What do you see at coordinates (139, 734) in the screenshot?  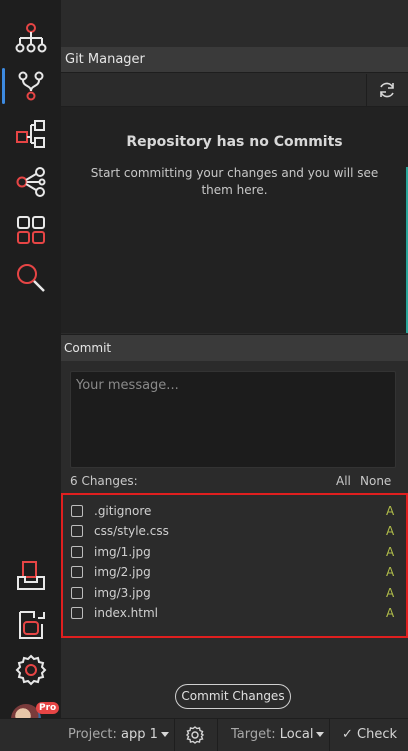 I see `project-value: app 1` at bounding box center [139, 734].